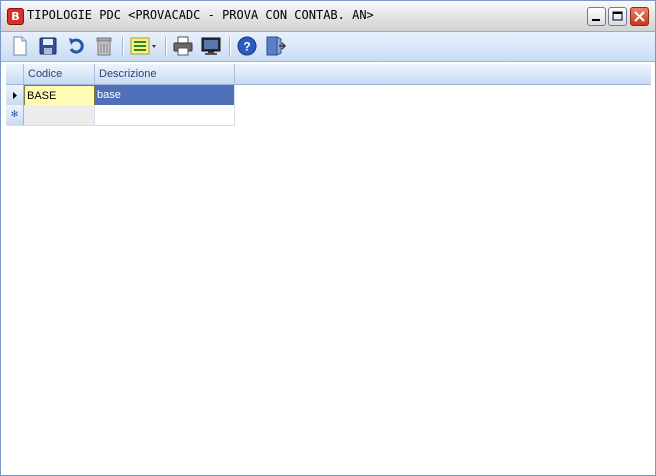 The height and width of the screenshot is (476, 656). I want to click on column-header-codice: Codice, so click(59, 74).